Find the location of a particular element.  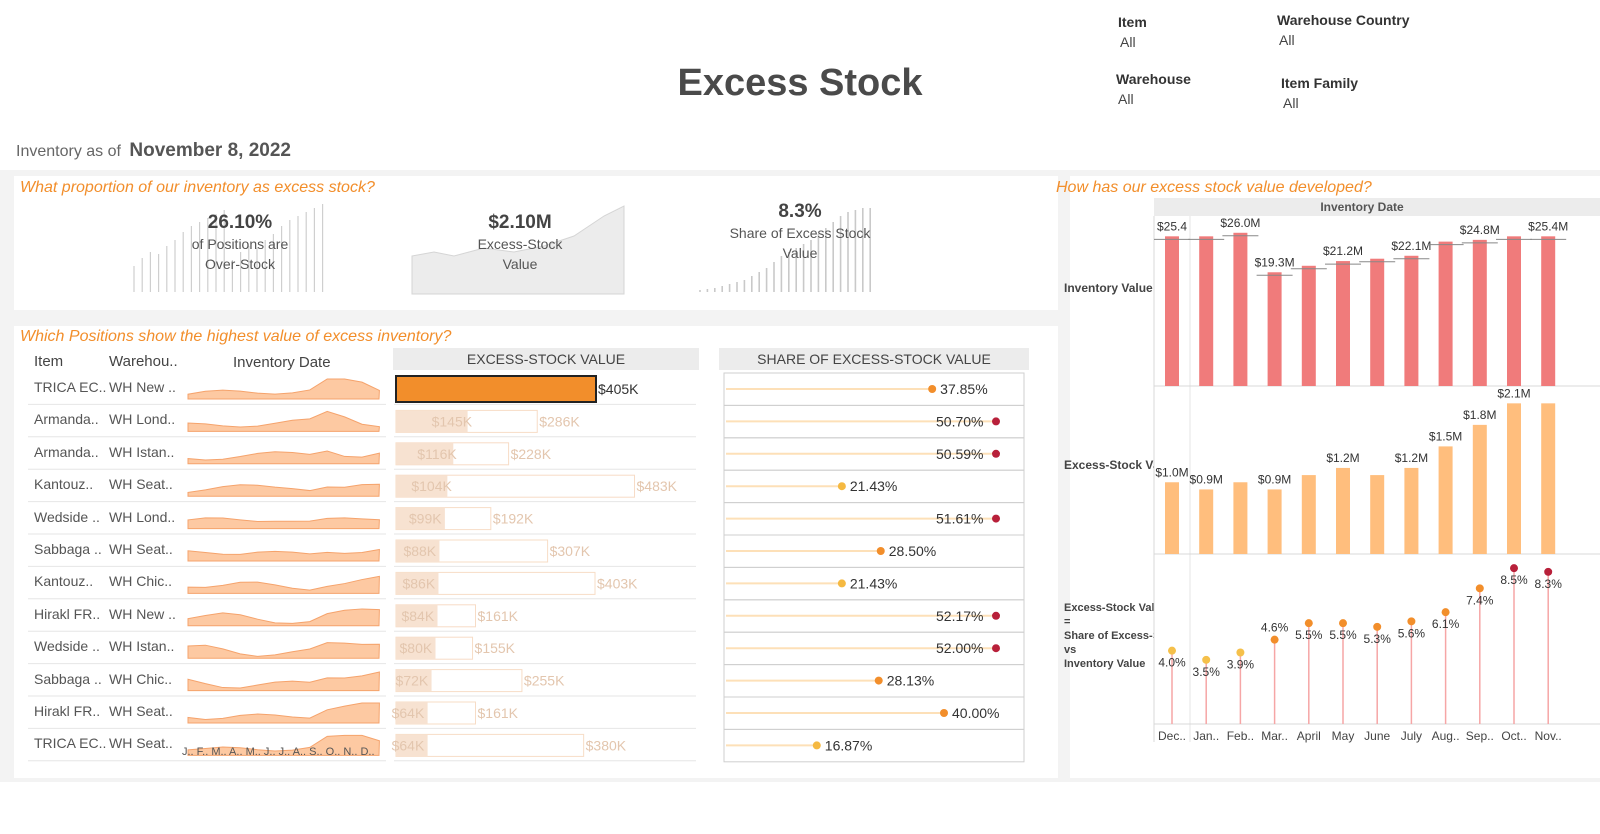

share-label: 7.4% is located at coordinates (1480, 600).